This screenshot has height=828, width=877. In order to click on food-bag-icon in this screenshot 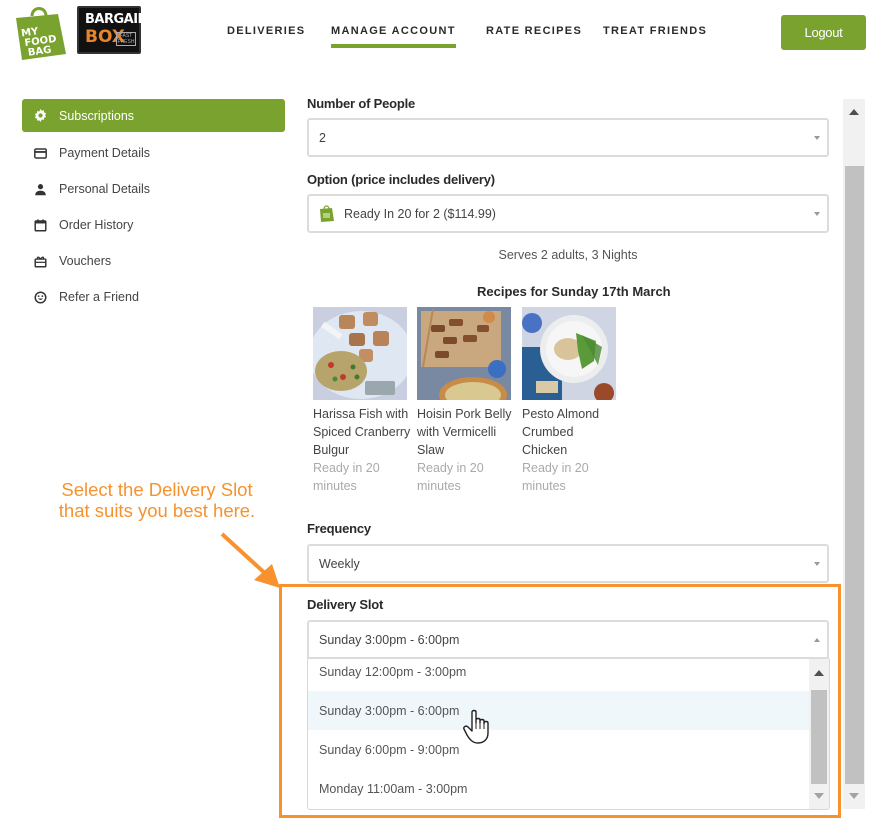, I will do `click(327, 213)`.